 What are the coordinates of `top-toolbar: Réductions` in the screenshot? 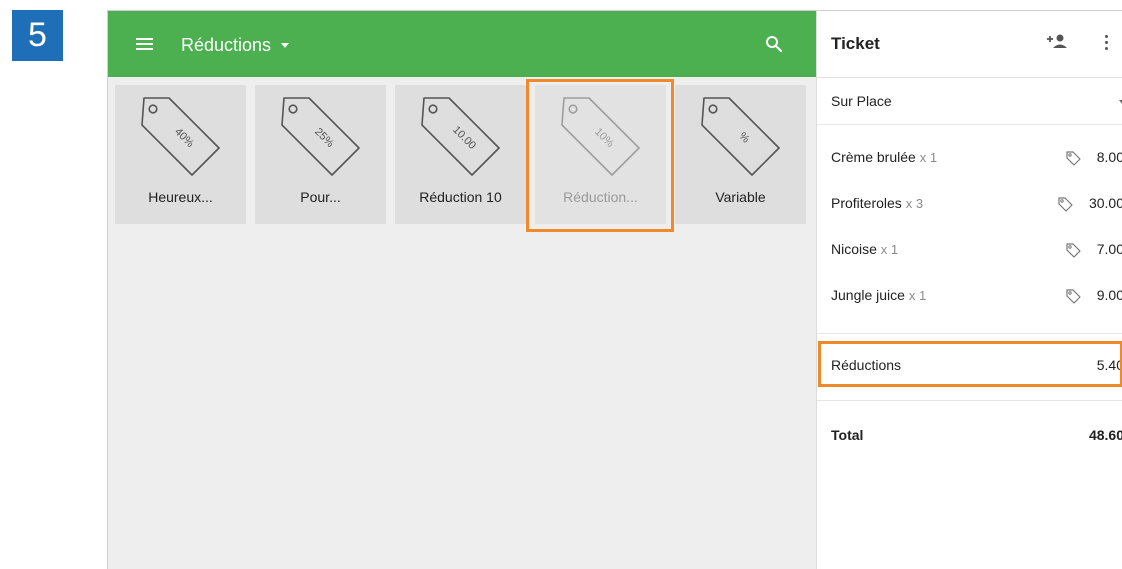 It's located at (462, 44).